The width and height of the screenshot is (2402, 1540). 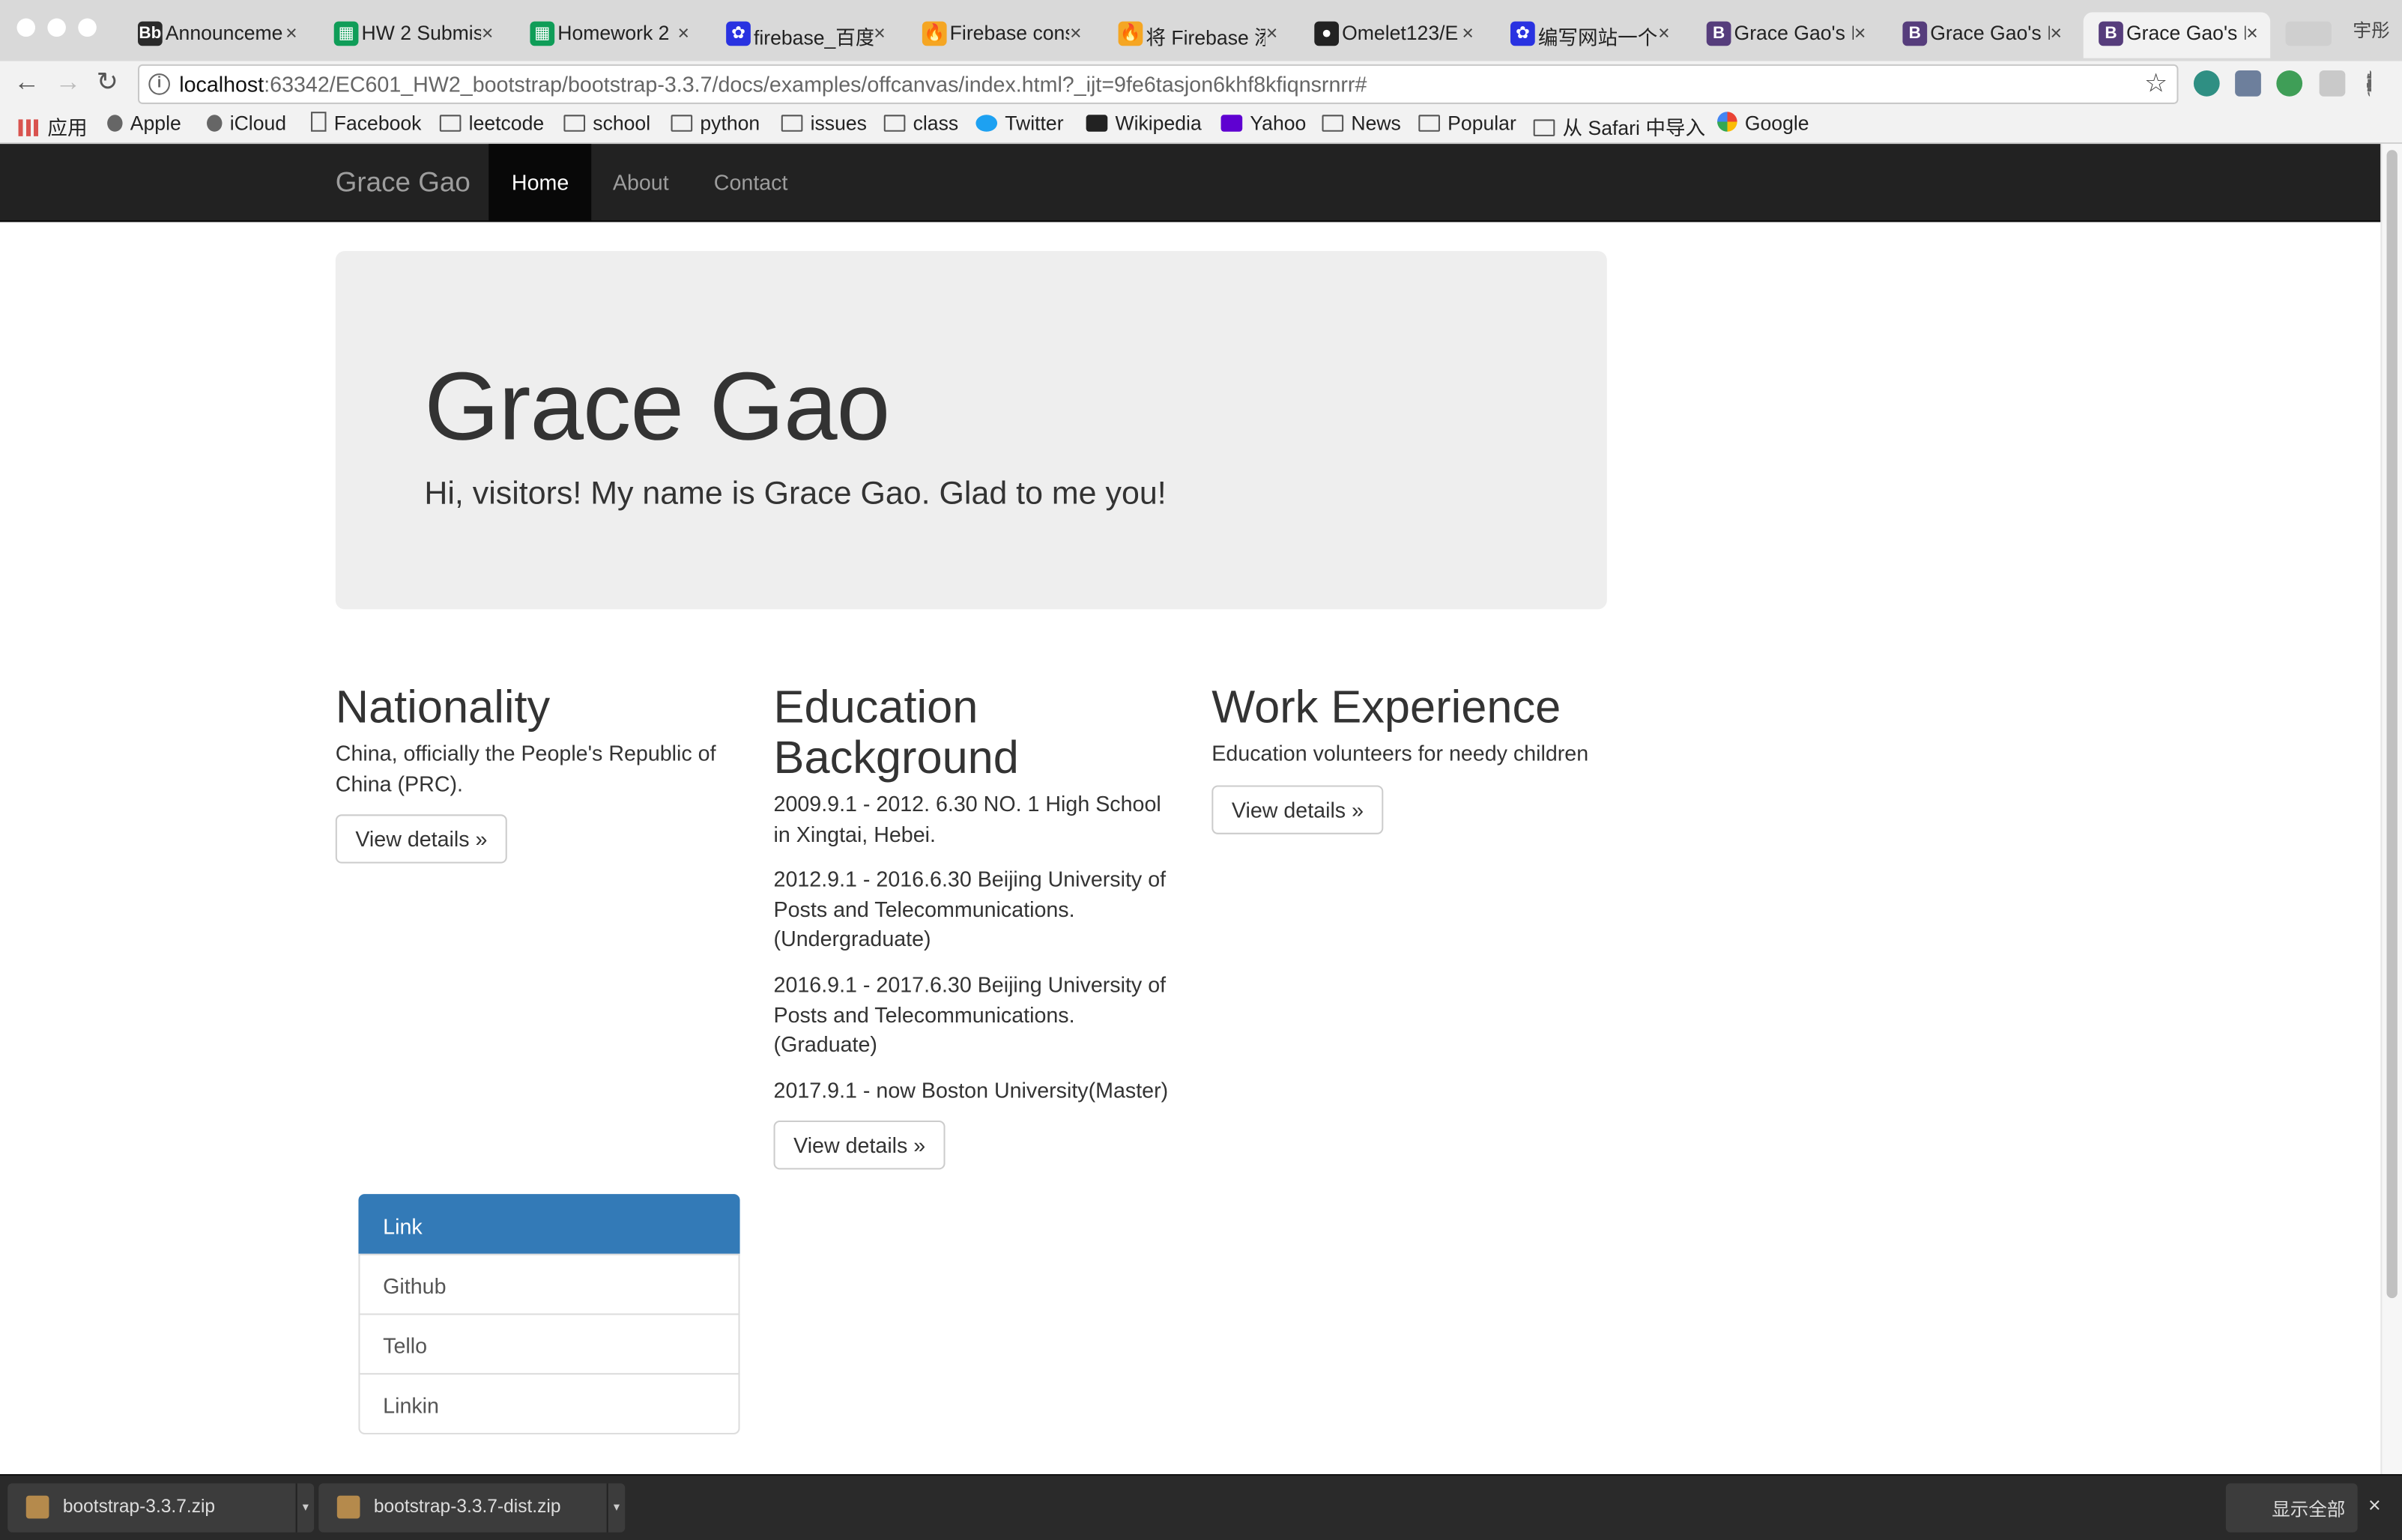 What do you see at coordinates (443, 707) in the screenshot?
I see `column-heading: Nationality` at bounding box center [443, 707].